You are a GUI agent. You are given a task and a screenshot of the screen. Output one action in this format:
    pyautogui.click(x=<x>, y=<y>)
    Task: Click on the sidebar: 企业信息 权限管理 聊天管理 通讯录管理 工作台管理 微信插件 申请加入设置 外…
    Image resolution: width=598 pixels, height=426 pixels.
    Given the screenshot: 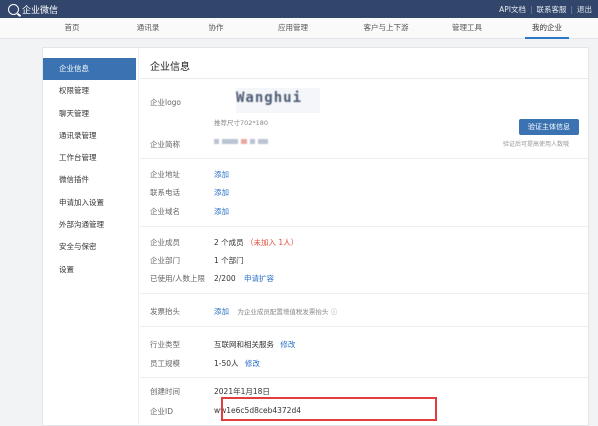 What is the action you would take?
    pyautogui.click(x=91, y=236)
    